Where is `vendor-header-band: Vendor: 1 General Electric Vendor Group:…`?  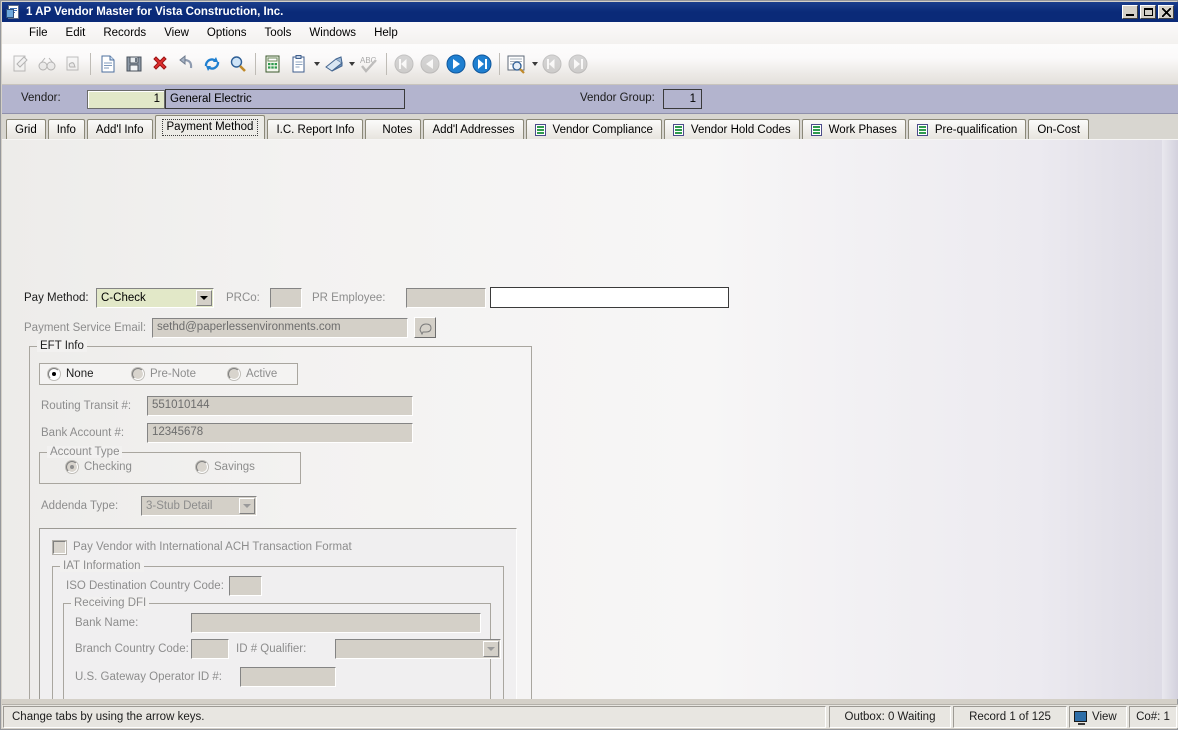
vendor-header-band: Vendor: 1 General Electric Vendor Group:… is located at coordinates (590, 99).